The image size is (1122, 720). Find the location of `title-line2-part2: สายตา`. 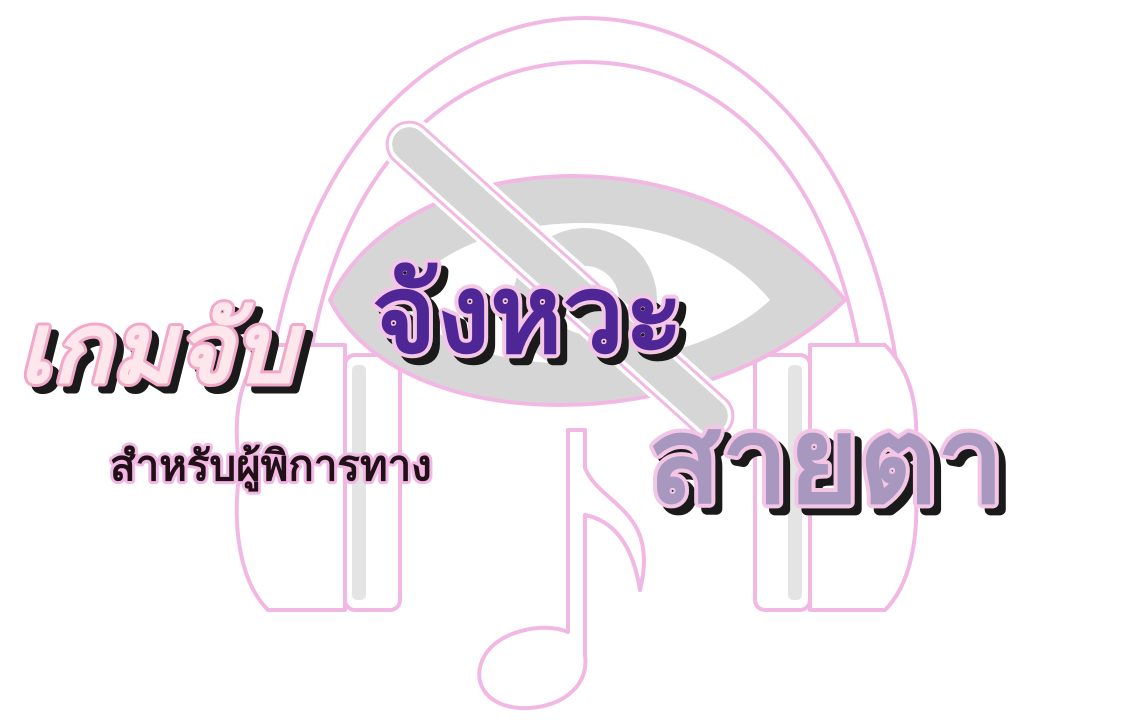

title-line2-part2: สายตา is located at coordinates (826, 461).